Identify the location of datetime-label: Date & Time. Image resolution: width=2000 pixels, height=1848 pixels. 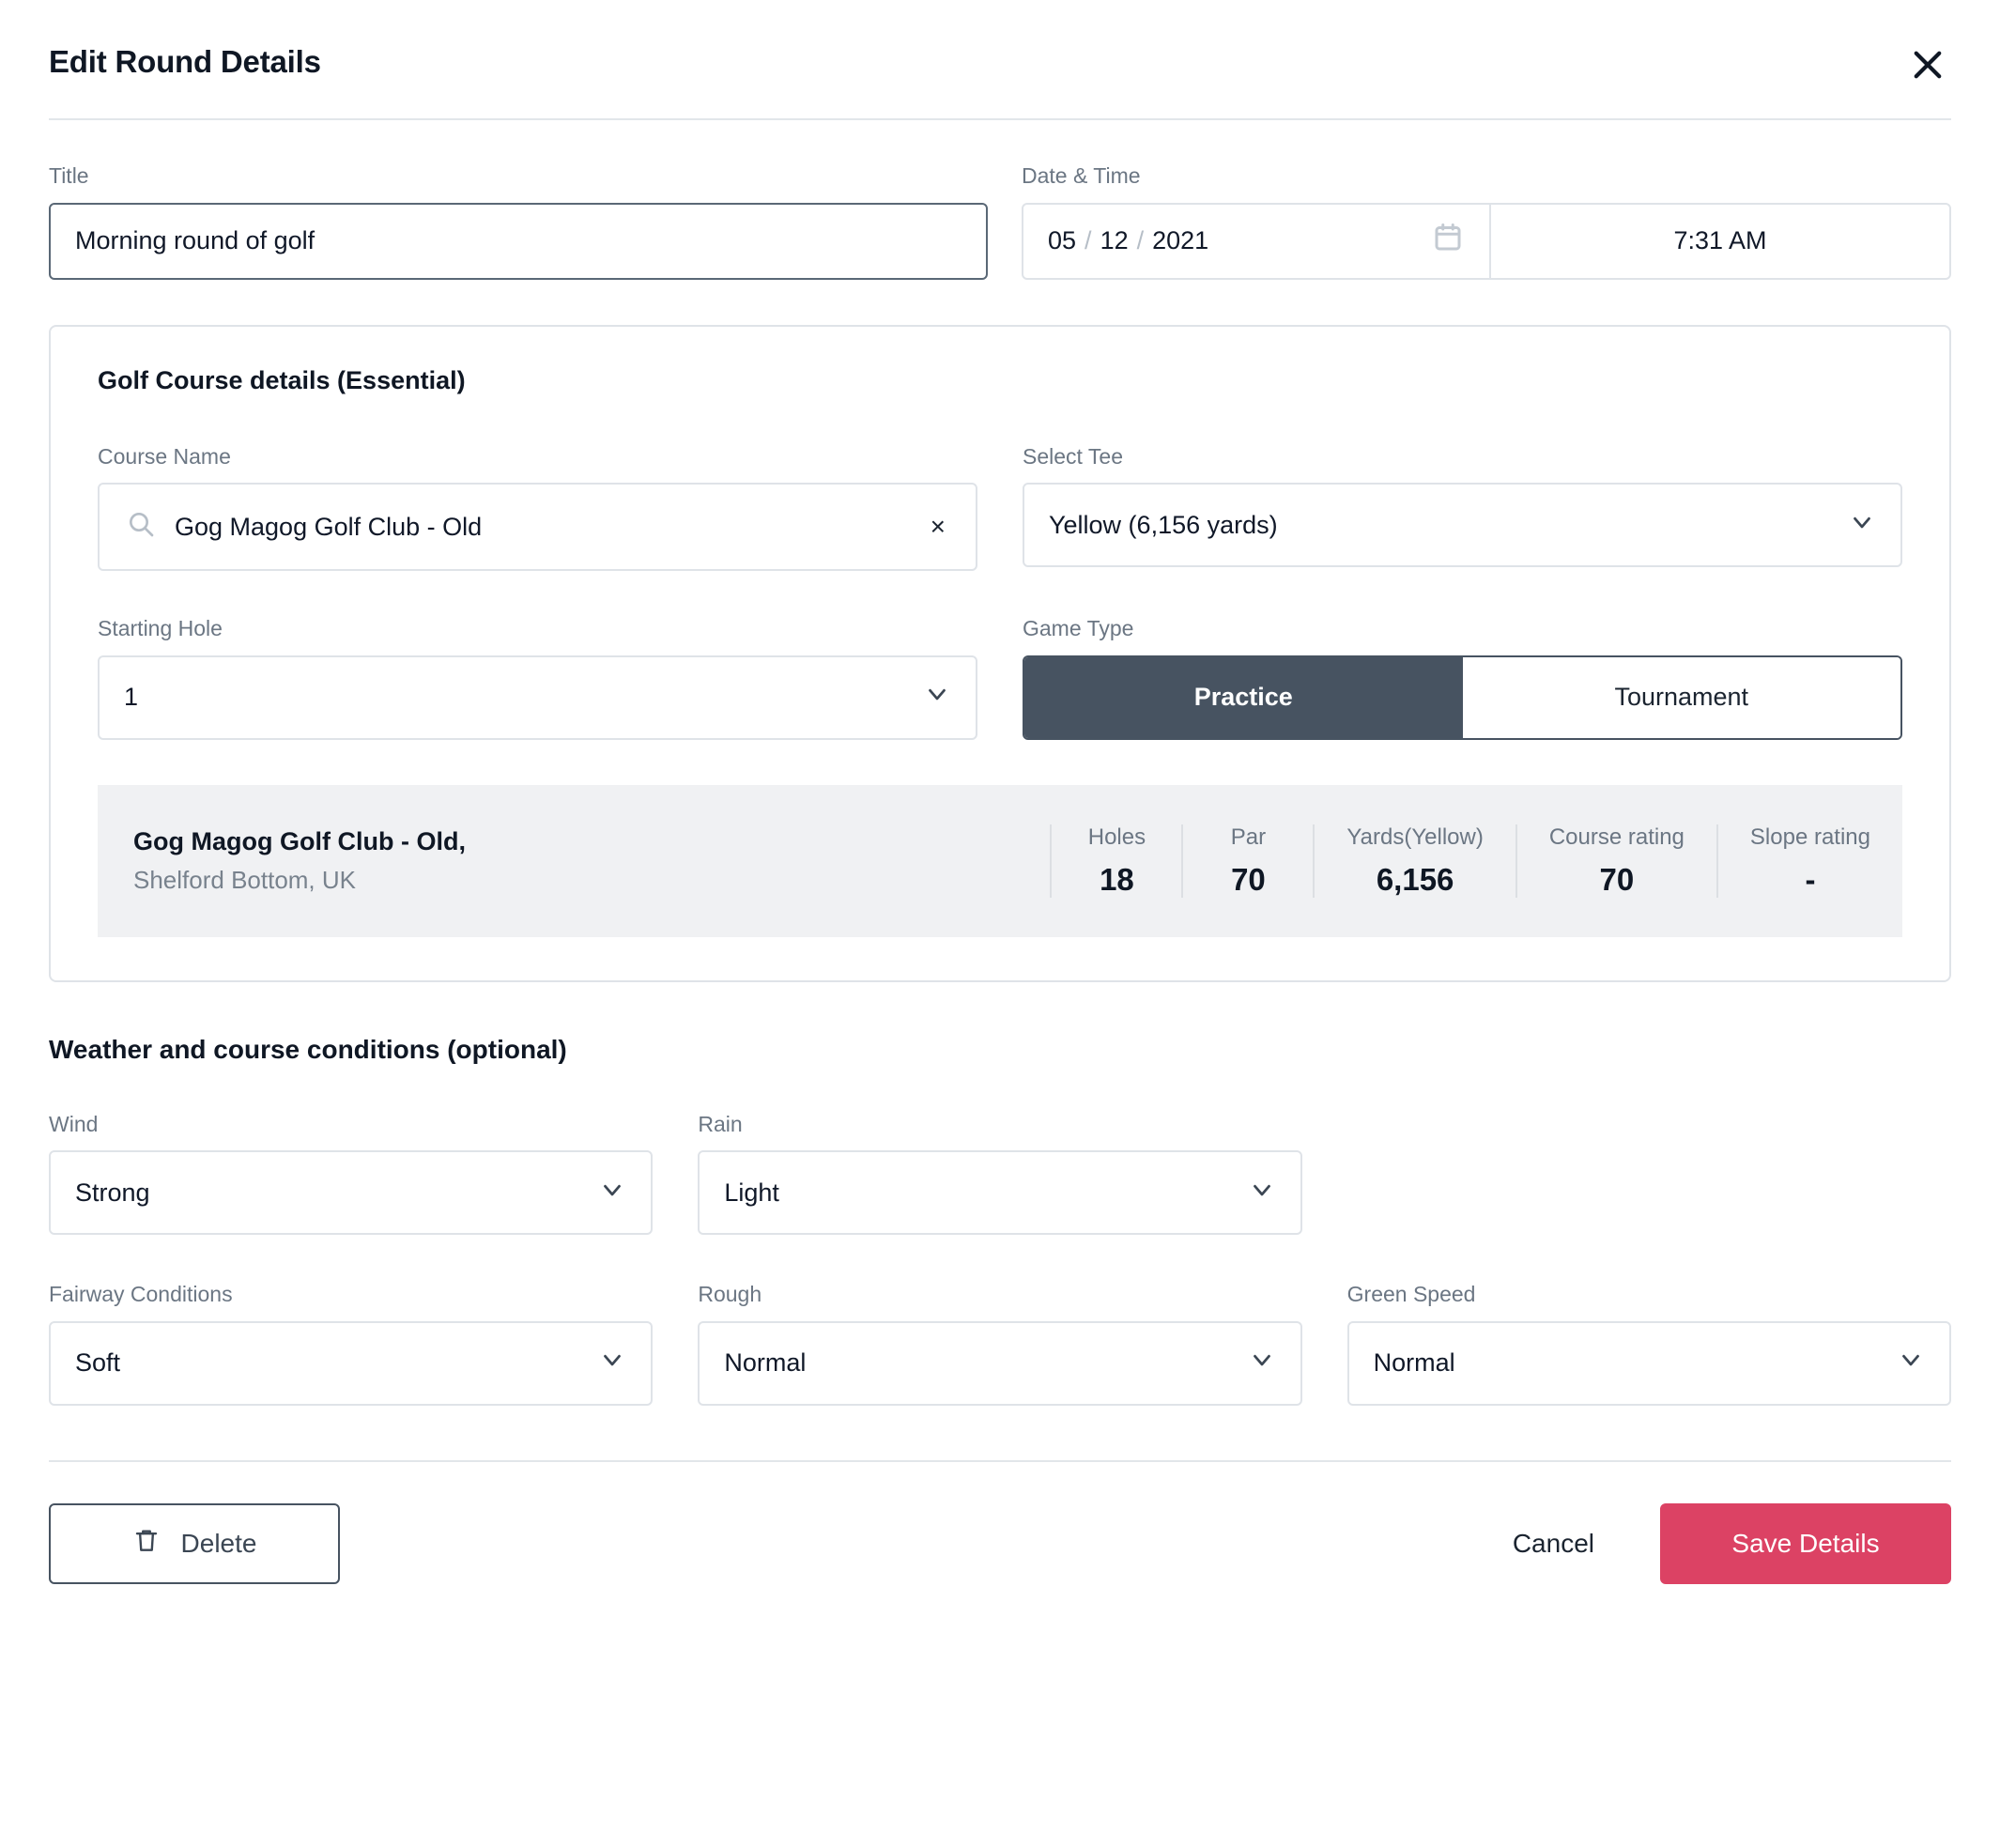
(1081, 175).